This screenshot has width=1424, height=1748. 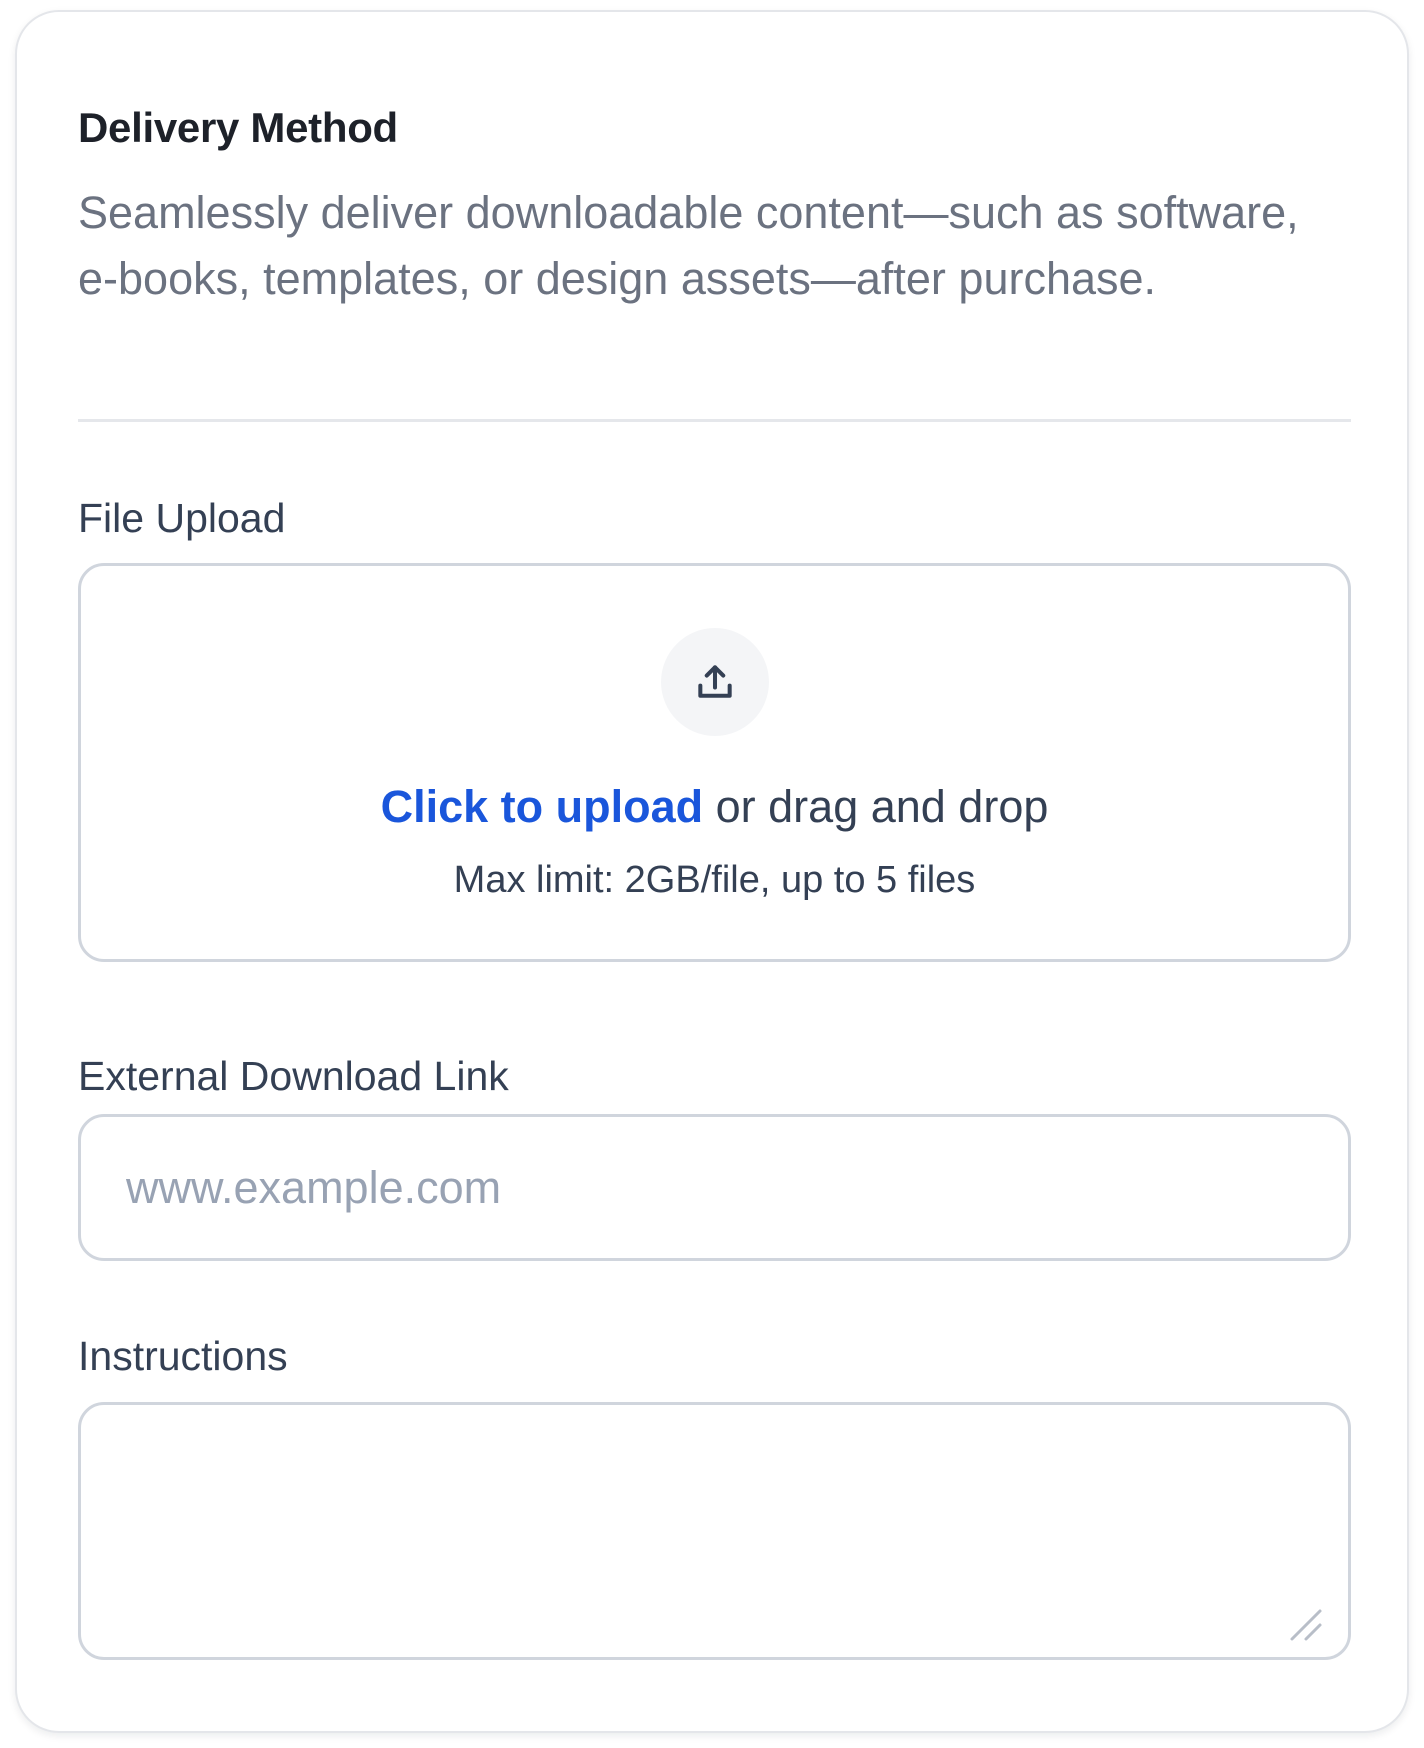 I want to click on file-upload-label: File Upload, so click(x=182, y=518).